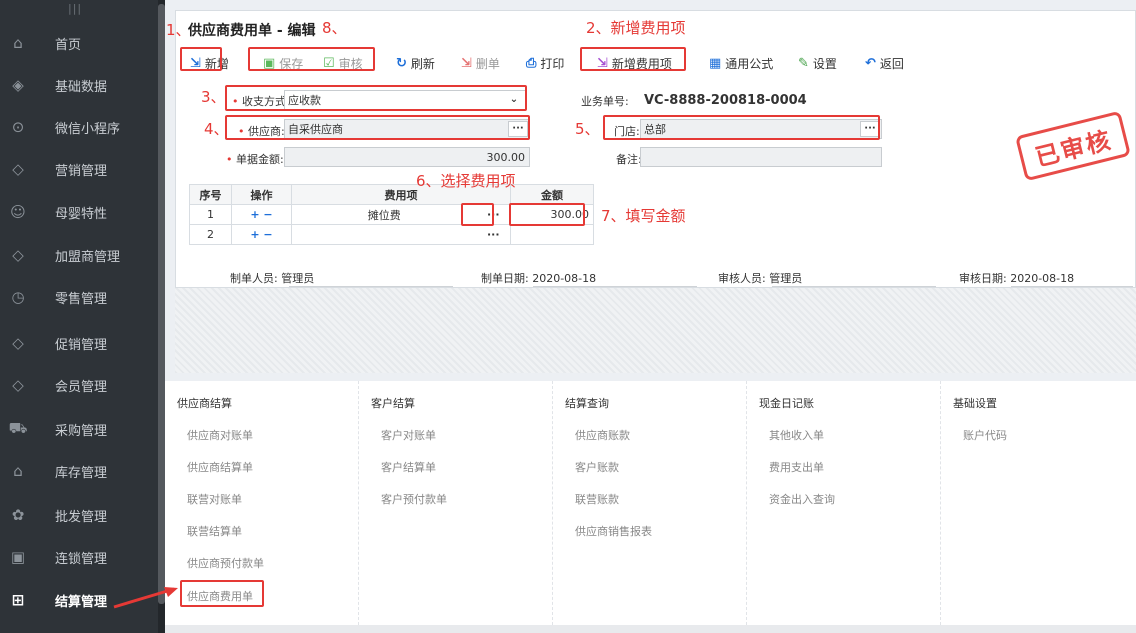  I want to click on sidebar-scrollbar-thumb, so click(161, 304).